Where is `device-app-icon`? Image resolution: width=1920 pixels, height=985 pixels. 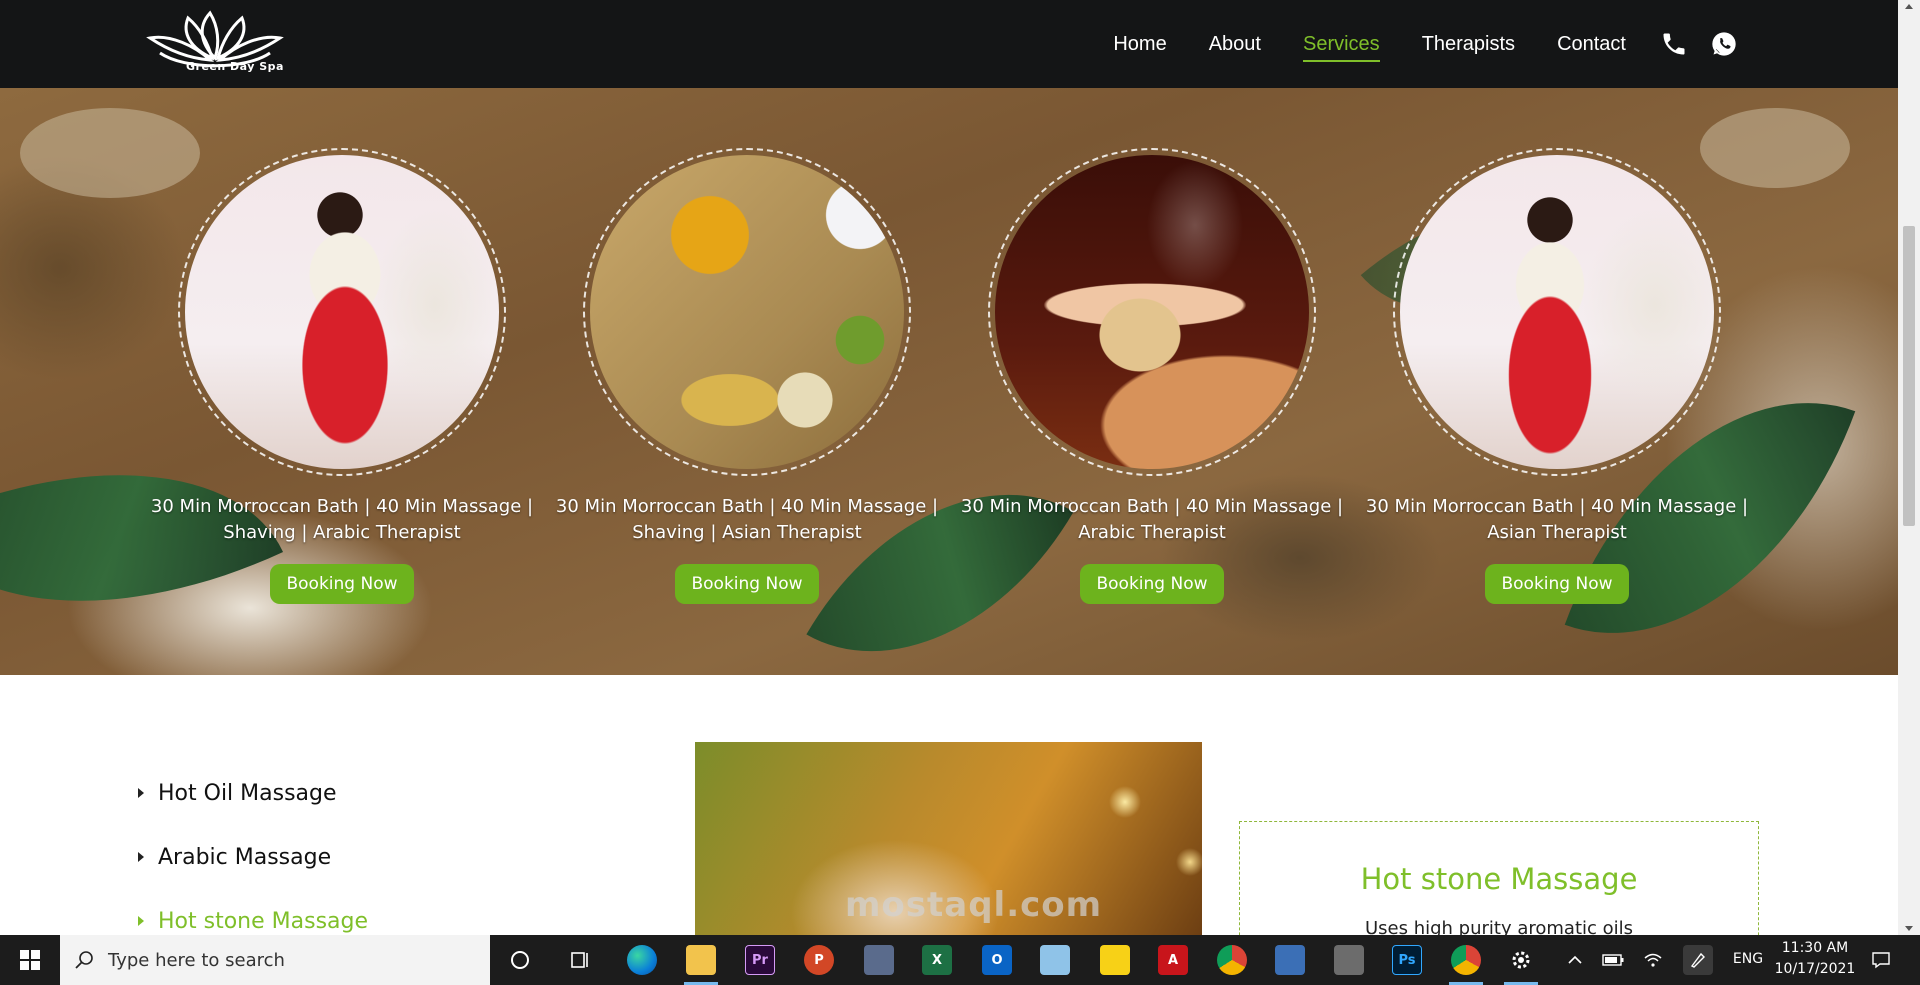
device-app-icon is located at coordinates (1349, 960).